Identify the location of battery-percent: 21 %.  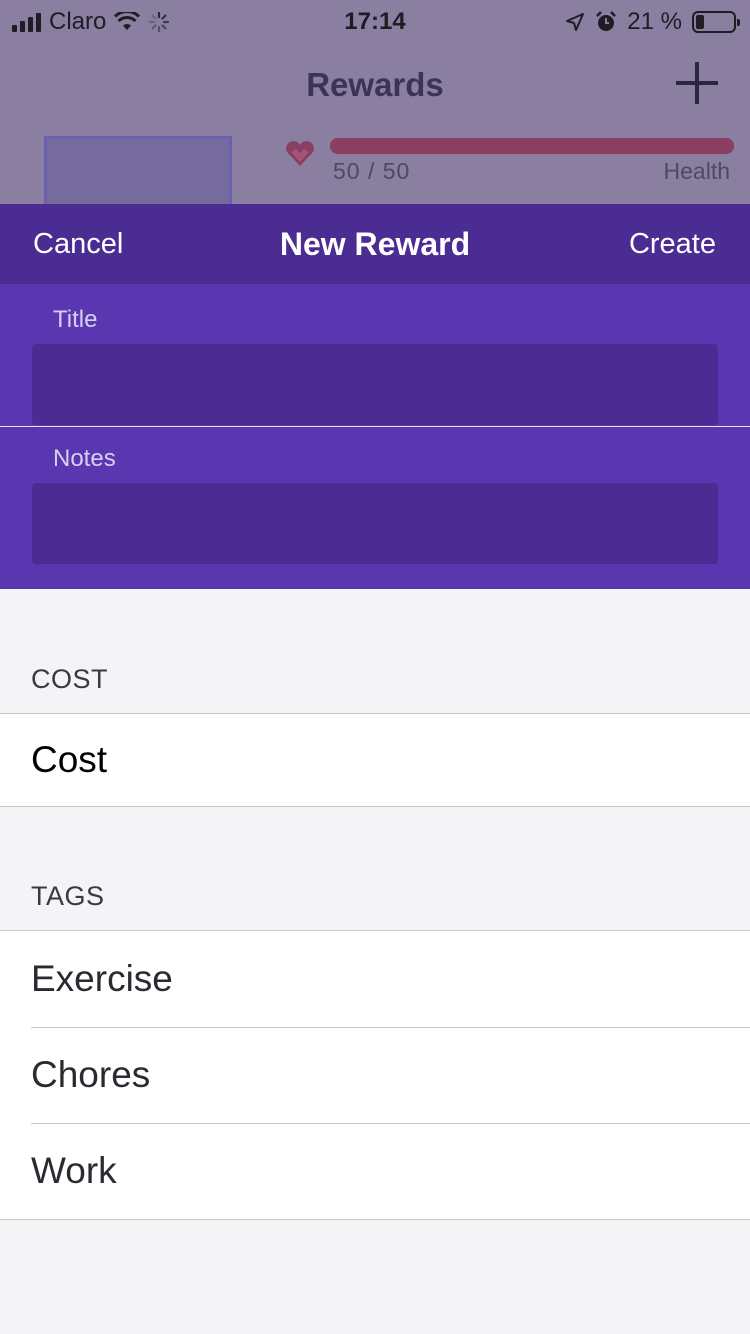
(654, 21).